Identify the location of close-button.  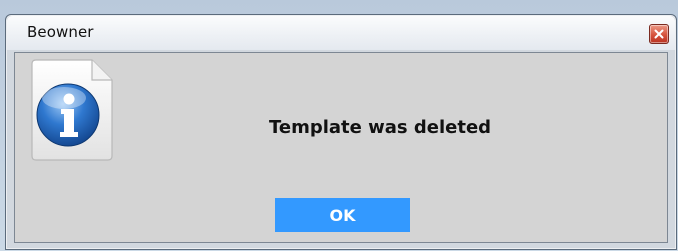
(659, 34).